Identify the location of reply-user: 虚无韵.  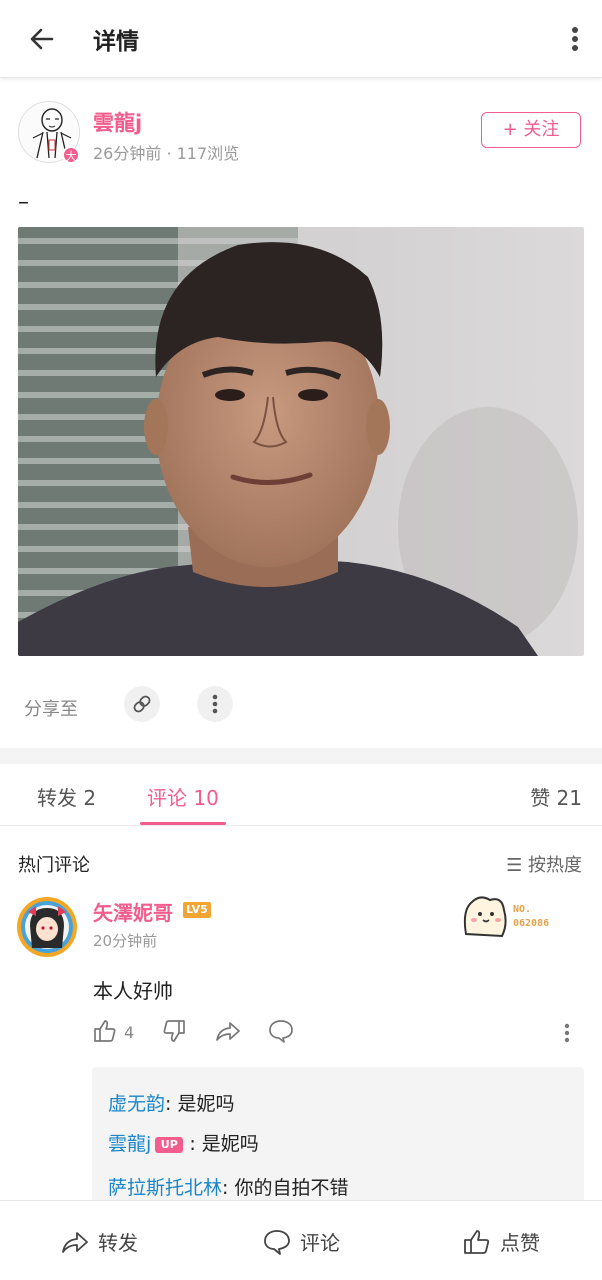
(136, 1104).